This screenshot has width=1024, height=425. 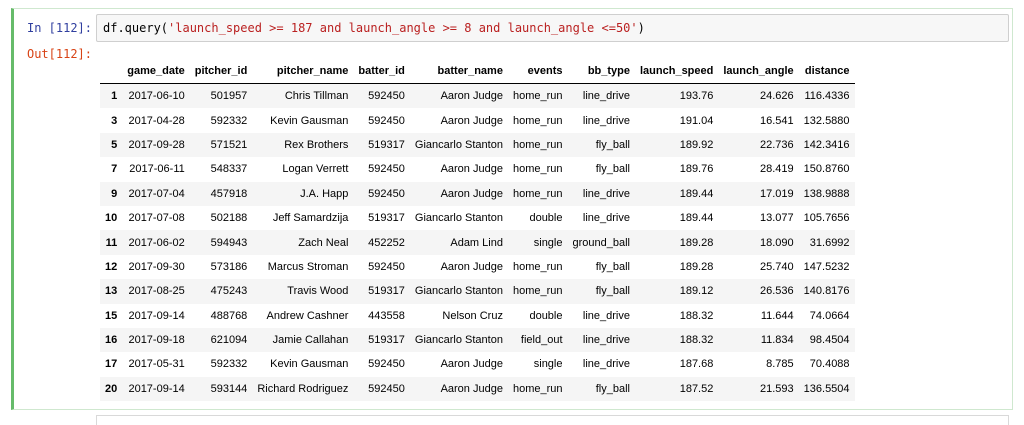 I want to click on table-cell: 147.5232, so click(x=826, y=266).